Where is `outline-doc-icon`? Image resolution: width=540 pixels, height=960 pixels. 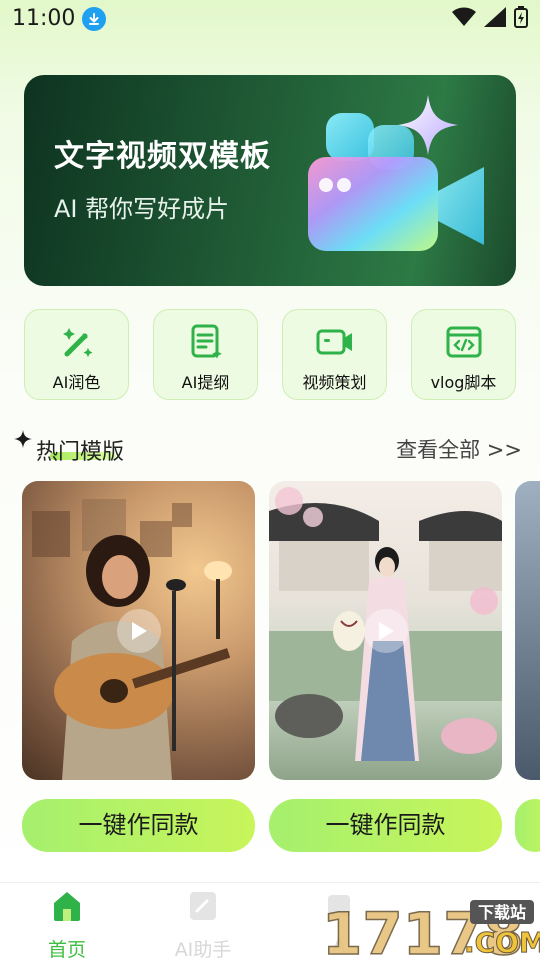 outline-doc-icon is located at coordinates (206, 341).